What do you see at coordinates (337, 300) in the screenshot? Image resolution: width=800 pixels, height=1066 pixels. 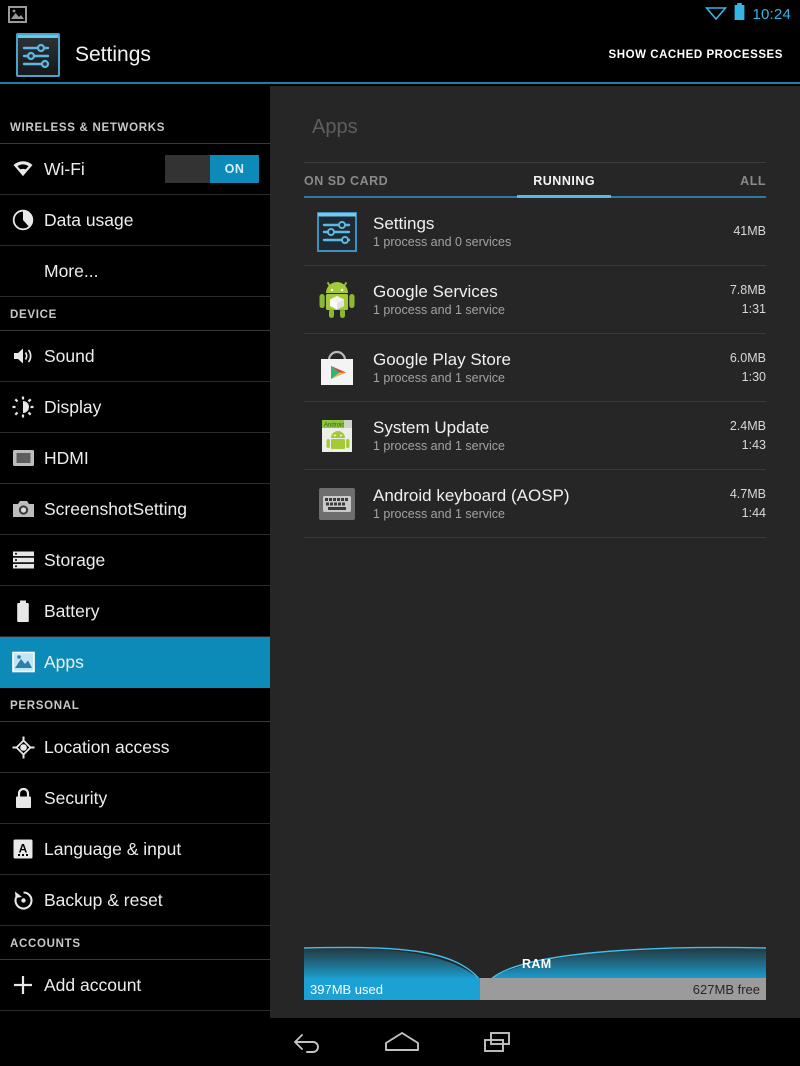 I see `android-services-icon` at bounding box center [337, 300].